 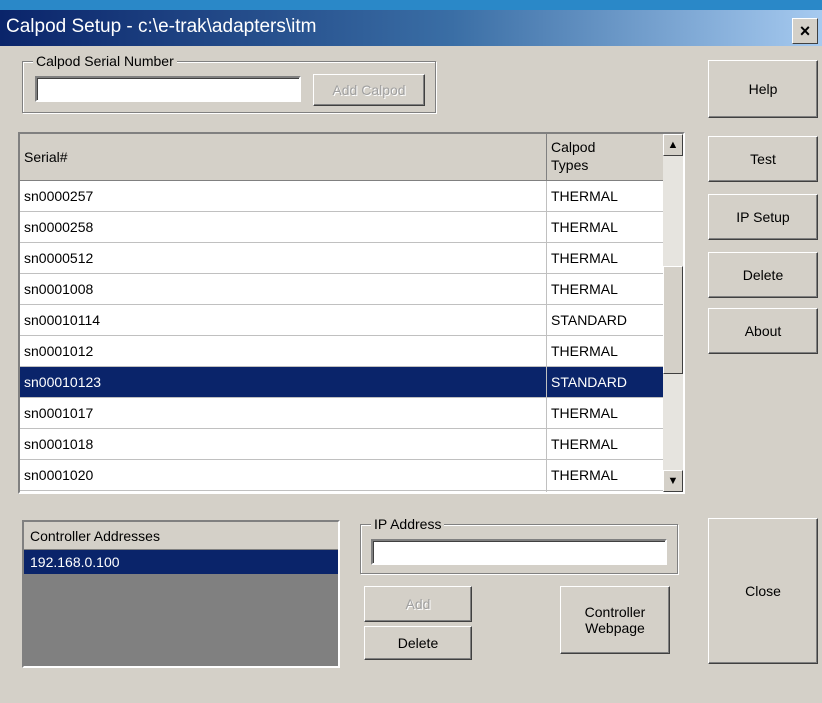 What do you see at coordinates (570, 165) in the screenshot?
I see `column-header-type-line2: Types` at bounding box center [570, 165].